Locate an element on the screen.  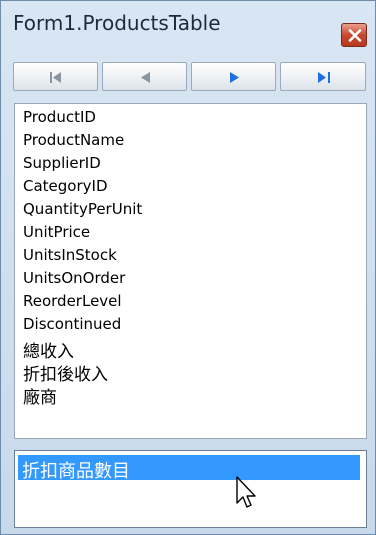
close-icon is located at coordinates (355, 35).